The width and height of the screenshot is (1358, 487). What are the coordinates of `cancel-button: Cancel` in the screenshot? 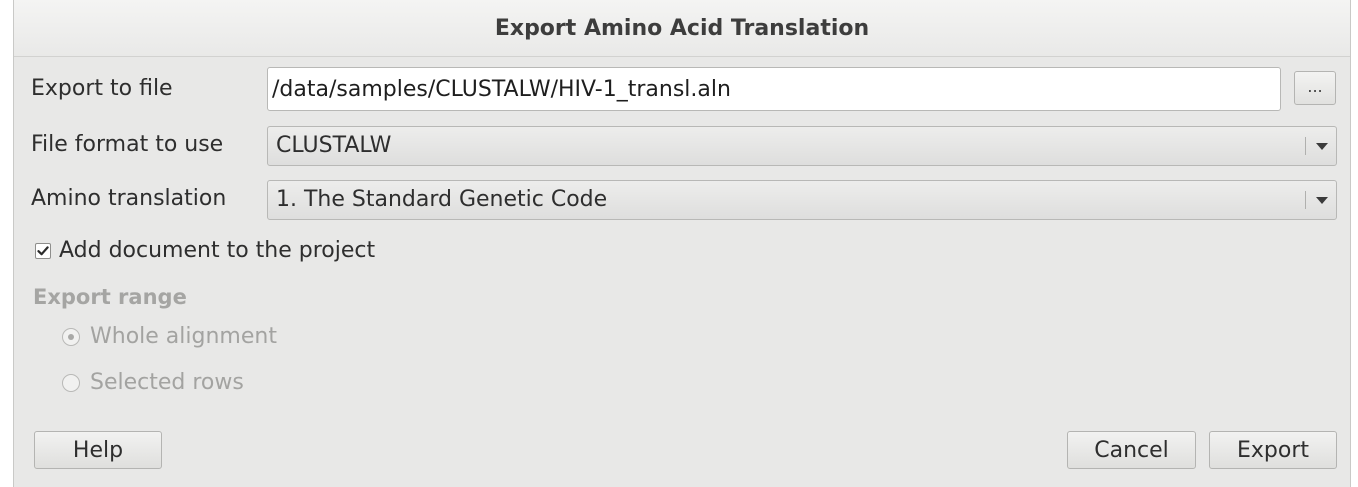 It's located at (1131, 450).